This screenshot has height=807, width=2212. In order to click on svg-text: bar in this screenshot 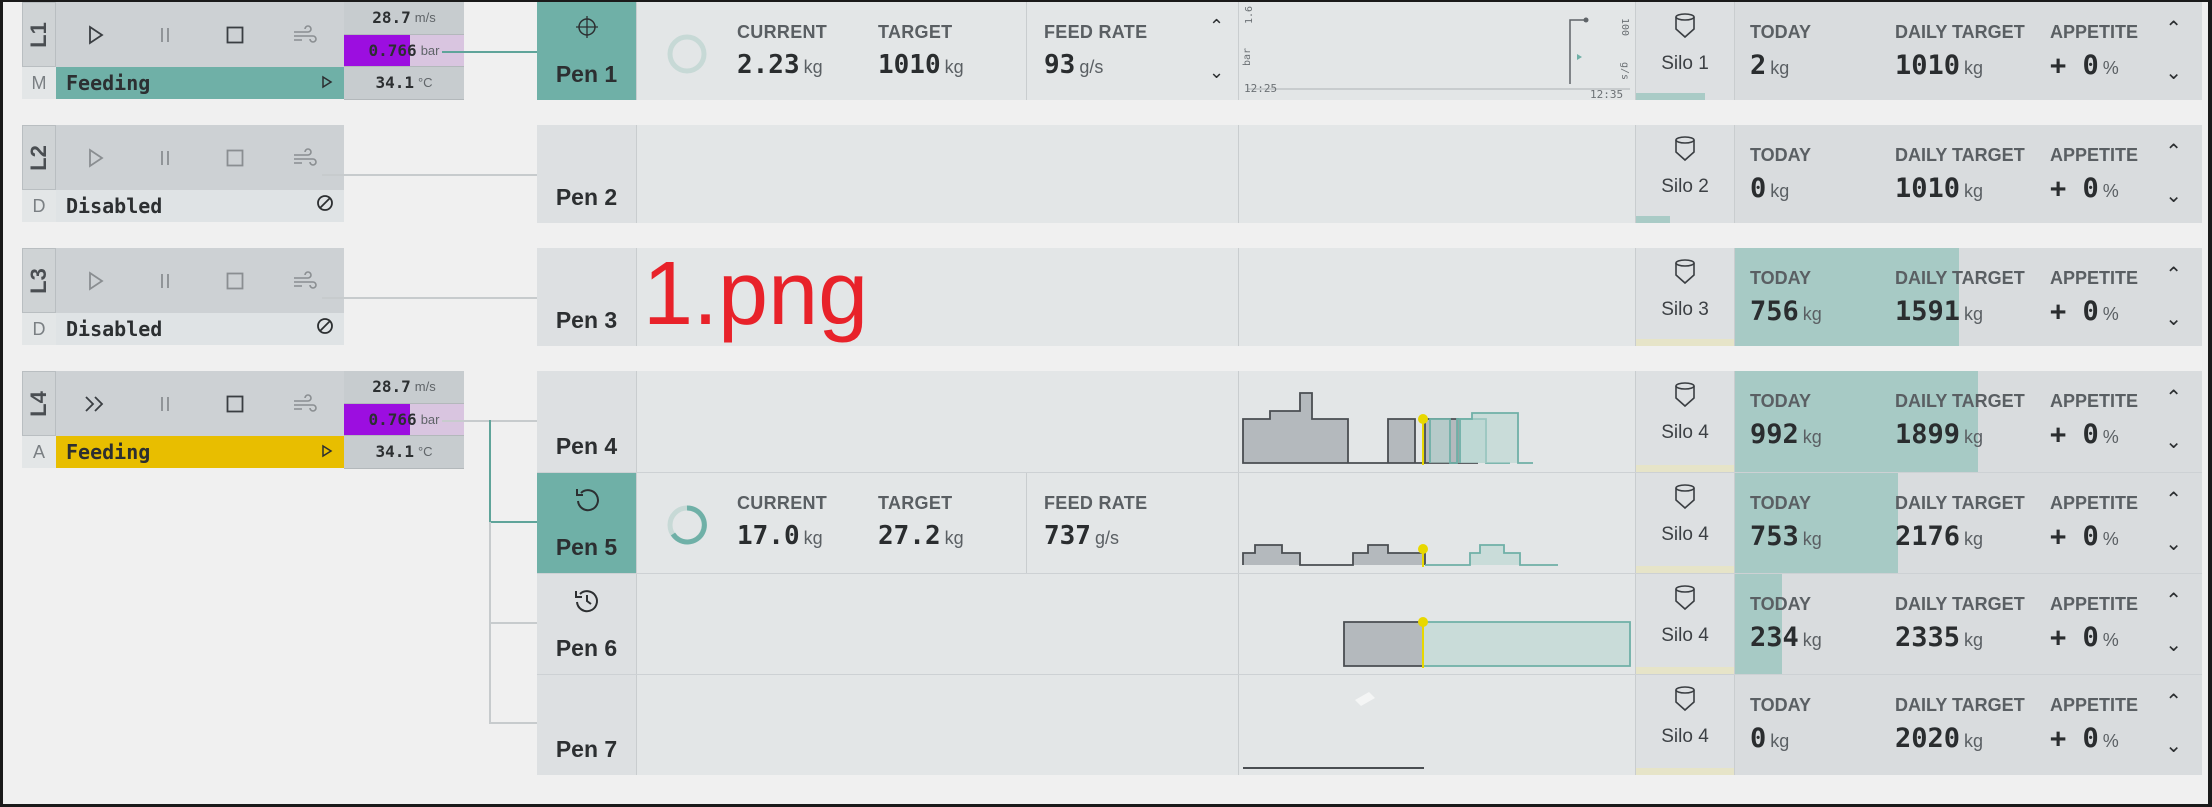, I will do `click(1247, 57)`.